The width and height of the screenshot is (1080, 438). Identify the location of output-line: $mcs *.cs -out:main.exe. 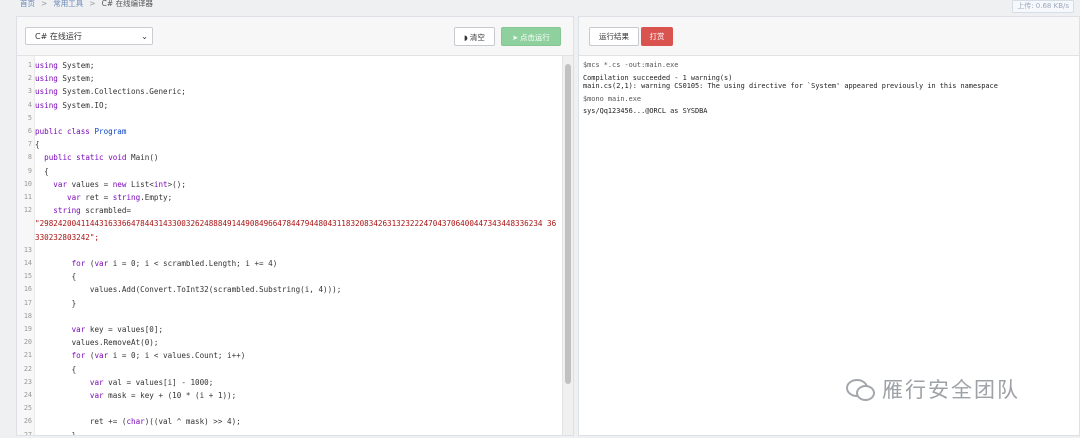
(631, 65).